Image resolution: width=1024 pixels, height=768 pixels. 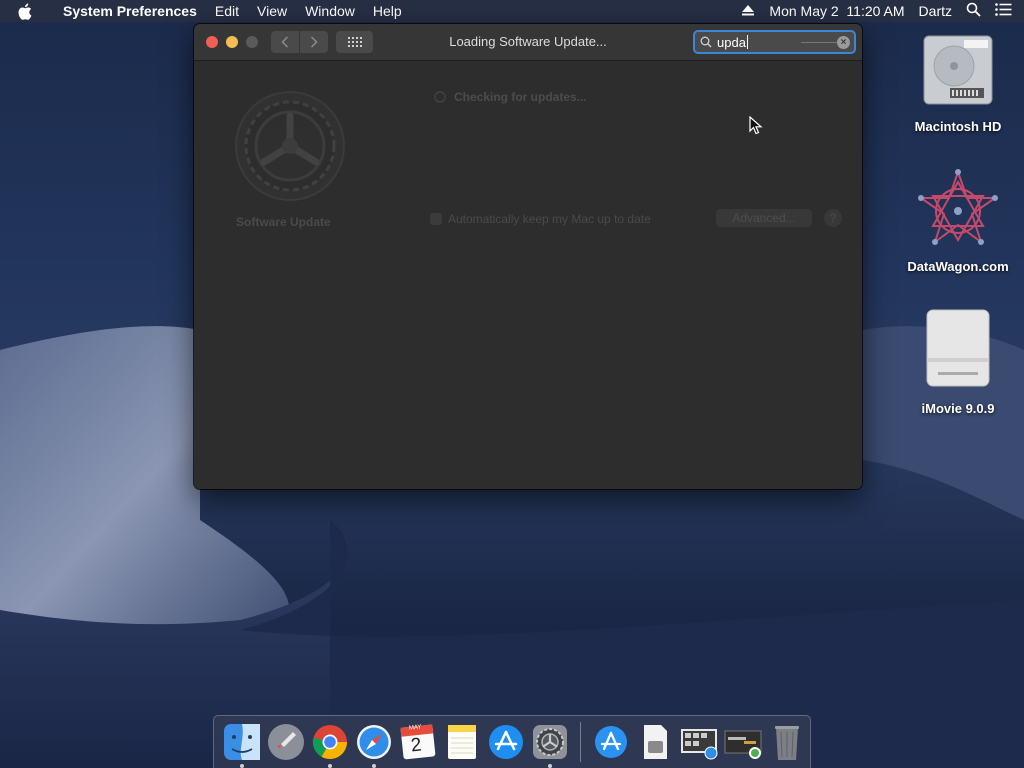 What do you see at coordinates (329, 742) in the screenshot?
I see `chrome-icon` at bounding box center [329, 742].